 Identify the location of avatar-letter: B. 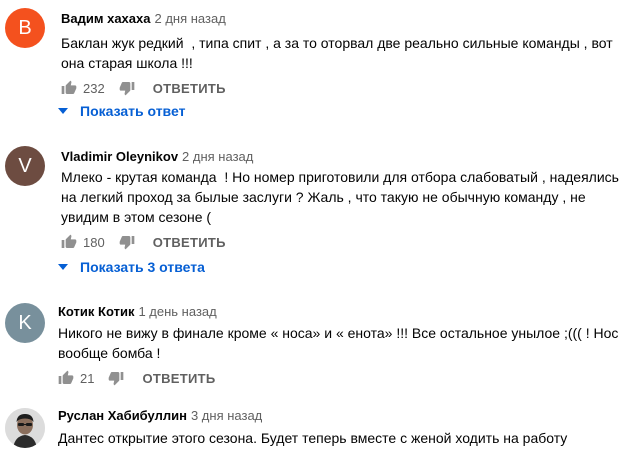
(25, 27).